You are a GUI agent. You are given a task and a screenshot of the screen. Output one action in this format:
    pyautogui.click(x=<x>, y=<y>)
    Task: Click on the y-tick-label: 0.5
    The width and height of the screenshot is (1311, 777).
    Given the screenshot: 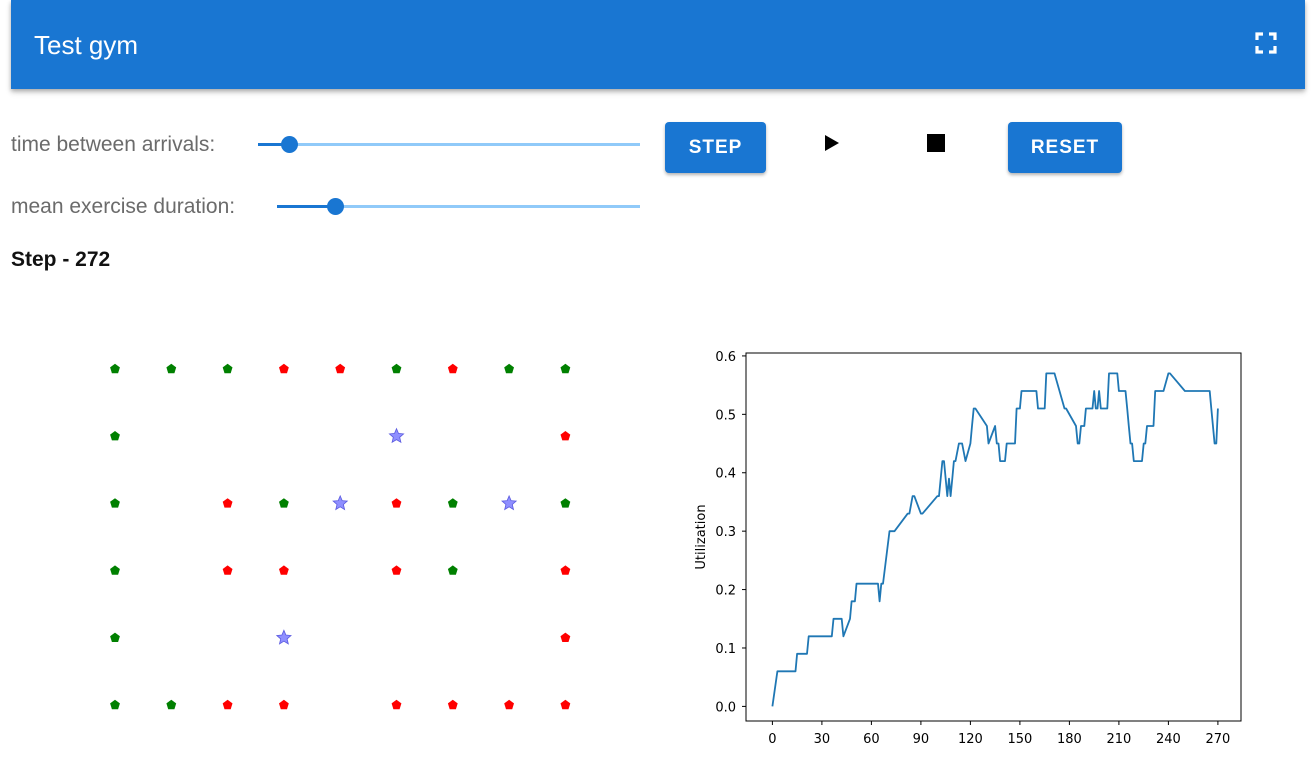 What is the action you would take?
    pyautogui.click(x=725, y=415)
    